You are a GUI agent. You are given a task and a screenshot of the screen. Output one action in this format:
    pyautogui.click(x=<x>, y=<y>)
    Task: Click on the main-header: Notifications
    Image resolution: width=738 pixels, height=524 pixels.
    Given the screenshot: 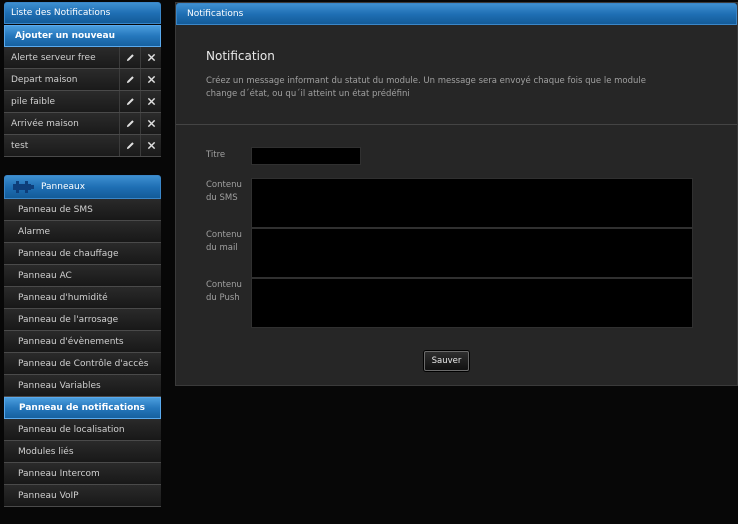 What is the action you would take?
    pyautogui.click(x=456, y=14)
    